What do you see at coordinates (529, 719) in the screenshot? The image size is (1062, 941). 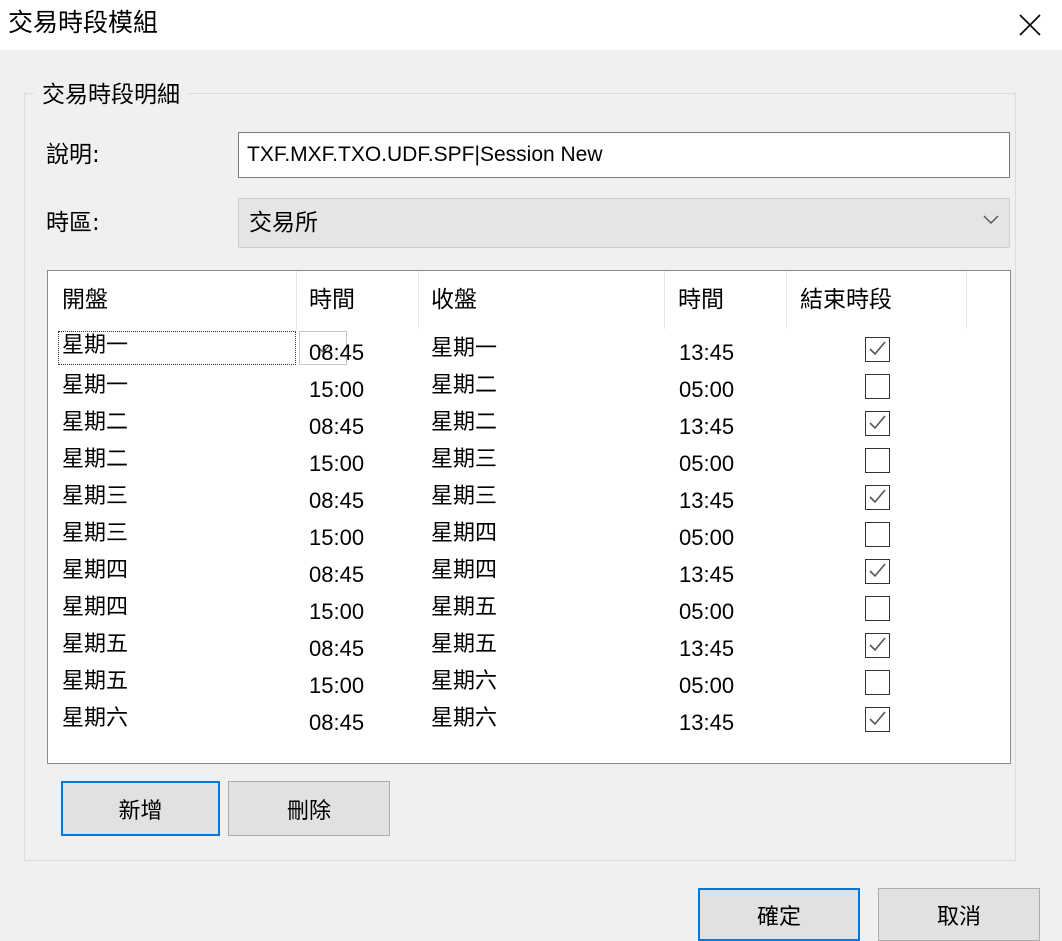 I see `table-row: 星期六 08:45 星期六 13:45` at bounding box center [529, 719].